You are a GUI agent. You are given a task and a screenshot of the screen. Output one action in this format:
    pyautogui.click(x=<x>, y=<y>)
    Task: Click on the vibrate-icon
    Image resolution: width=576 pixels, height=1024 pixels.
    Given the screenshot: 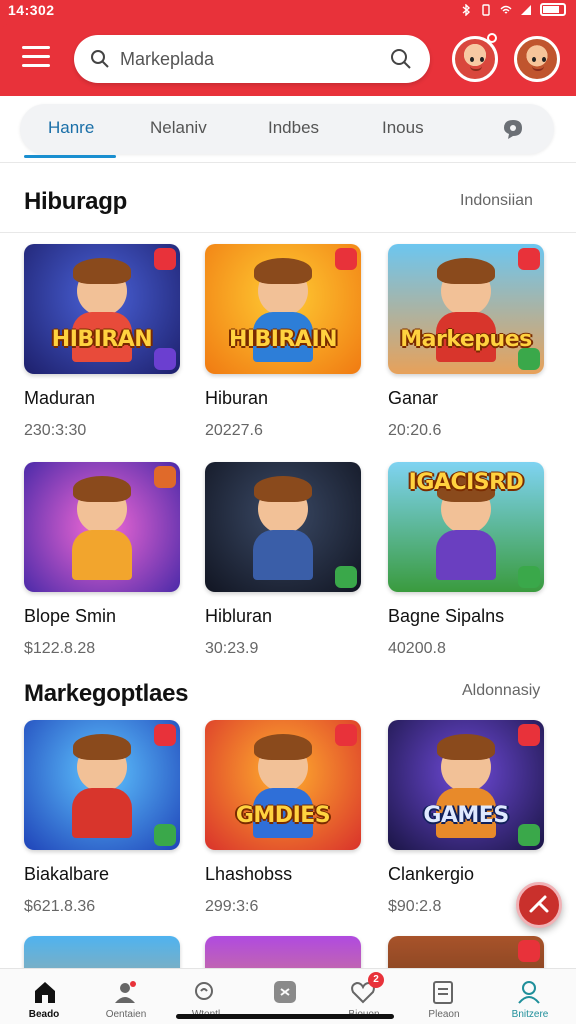 What is the action you would take?
    pyautogui.click(x=486, y=9)
    